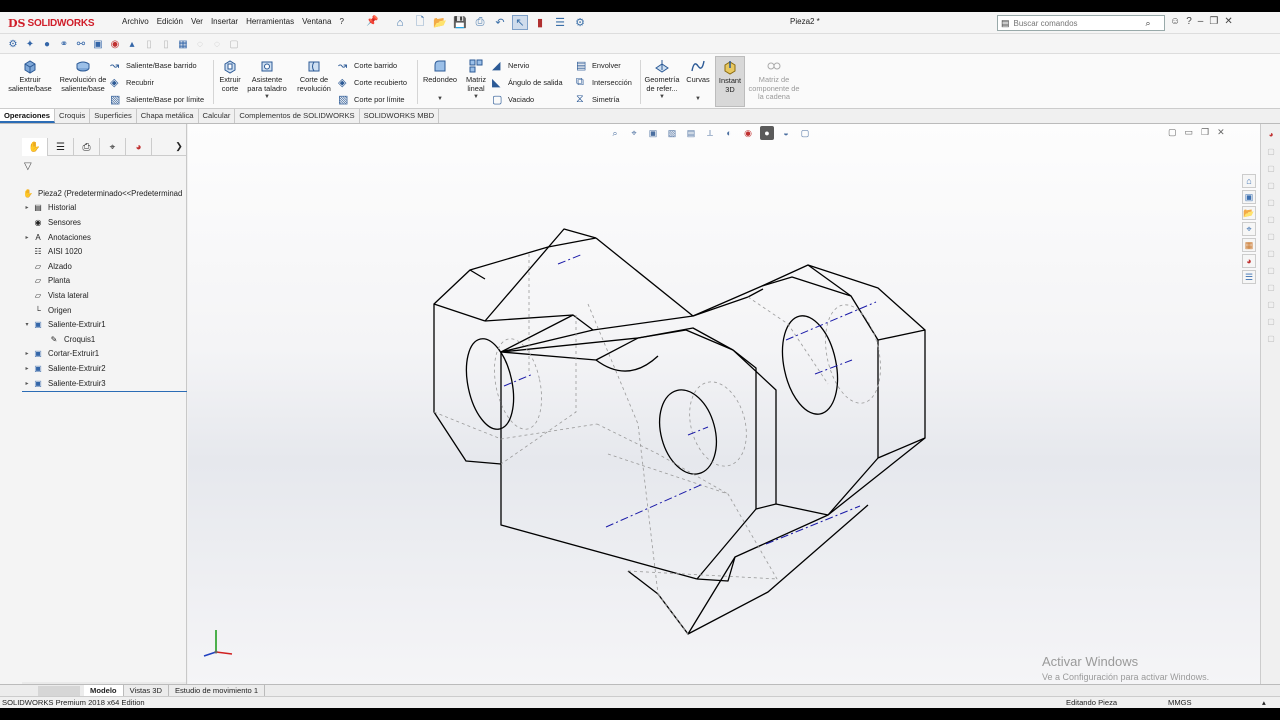 The height and width of the screenshot is (720, 1280). What do you see at coordinates (224, 21) in the screenshot?
I see `menu-insertar: Insertar` at bounding box center [224, 21].